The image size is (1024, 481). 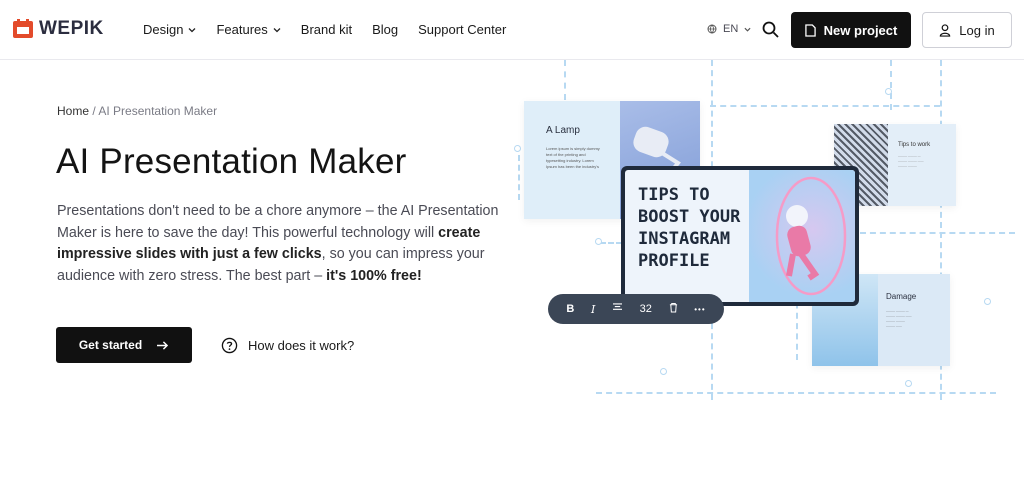 I want to click on nav-blog: Blog, so click(x=385, y=29).